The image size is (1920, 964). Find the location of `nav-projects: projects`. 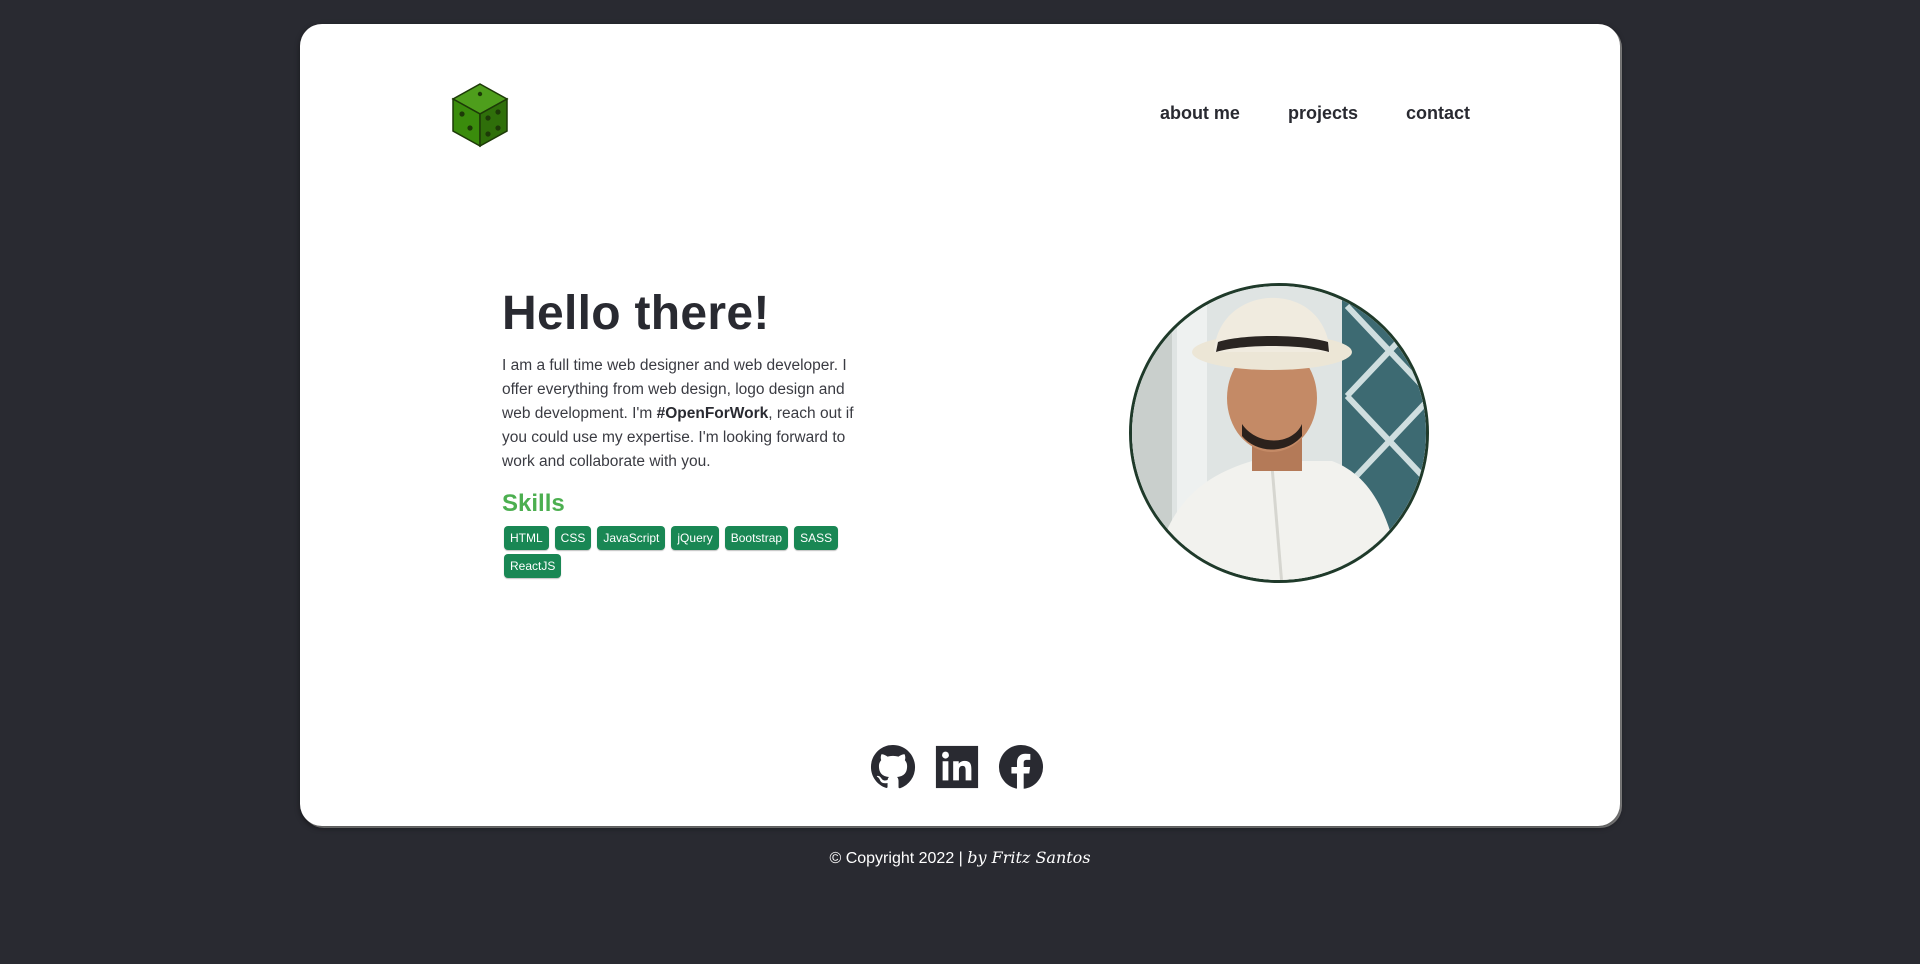

nav-projects: projects is located at coordinates (1323, 113).